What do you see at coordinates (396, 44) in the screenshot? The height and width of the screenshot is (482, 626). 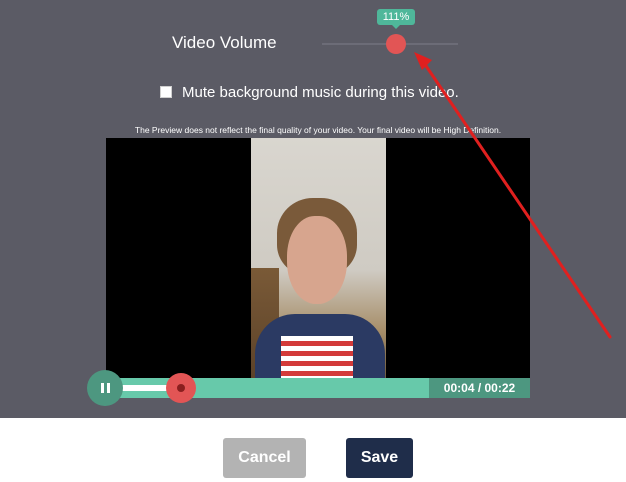 I see `volume-slider-thumb` at bounding box center [396, 44].